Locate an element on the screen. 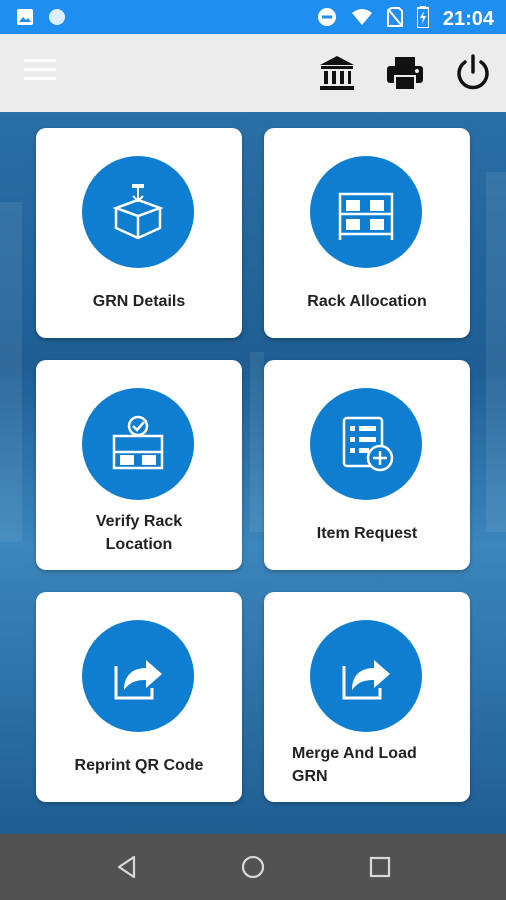 The height and width of the screenshot is (900, 506). tile-item-request: Item Request is located at coordinates (367, 465).